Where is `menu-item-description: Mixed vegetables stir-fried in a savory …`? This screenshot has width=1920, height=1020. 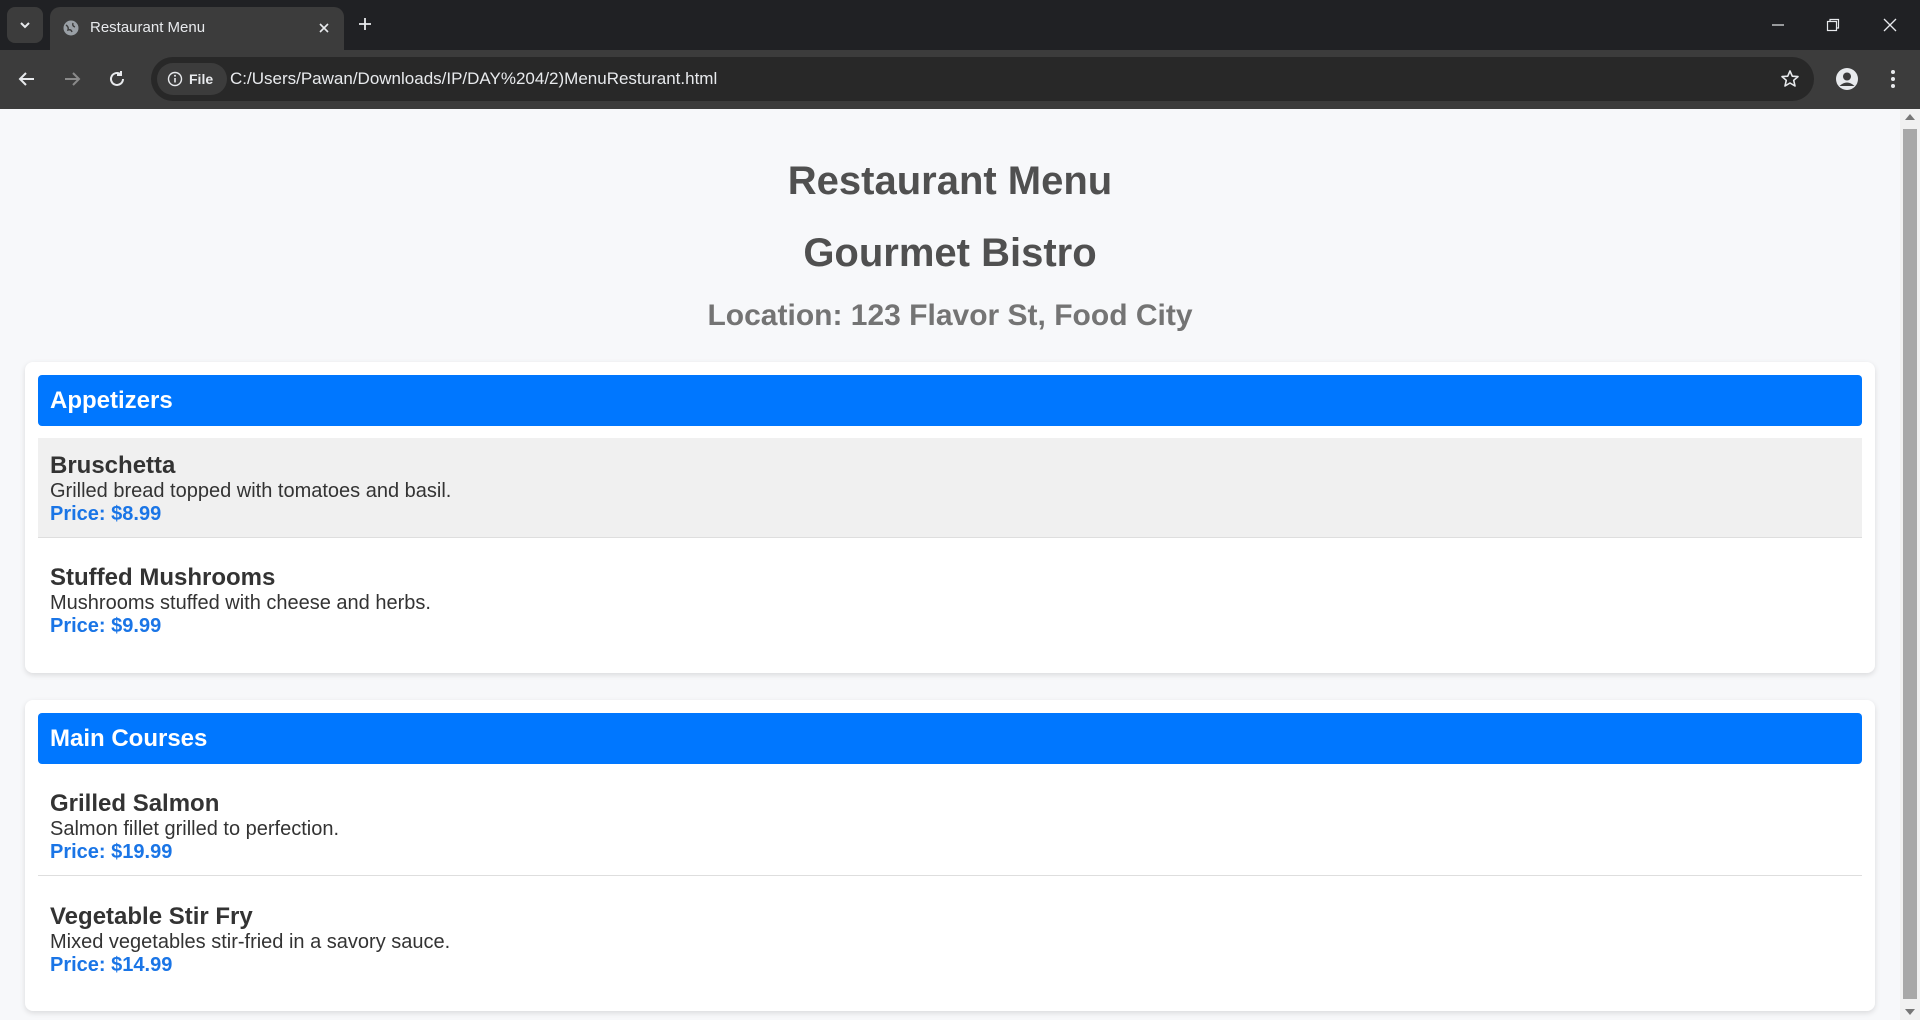
menu-item-description: Mixed vegetables stir-fried in a savory … is located at coordinates (250, 942).